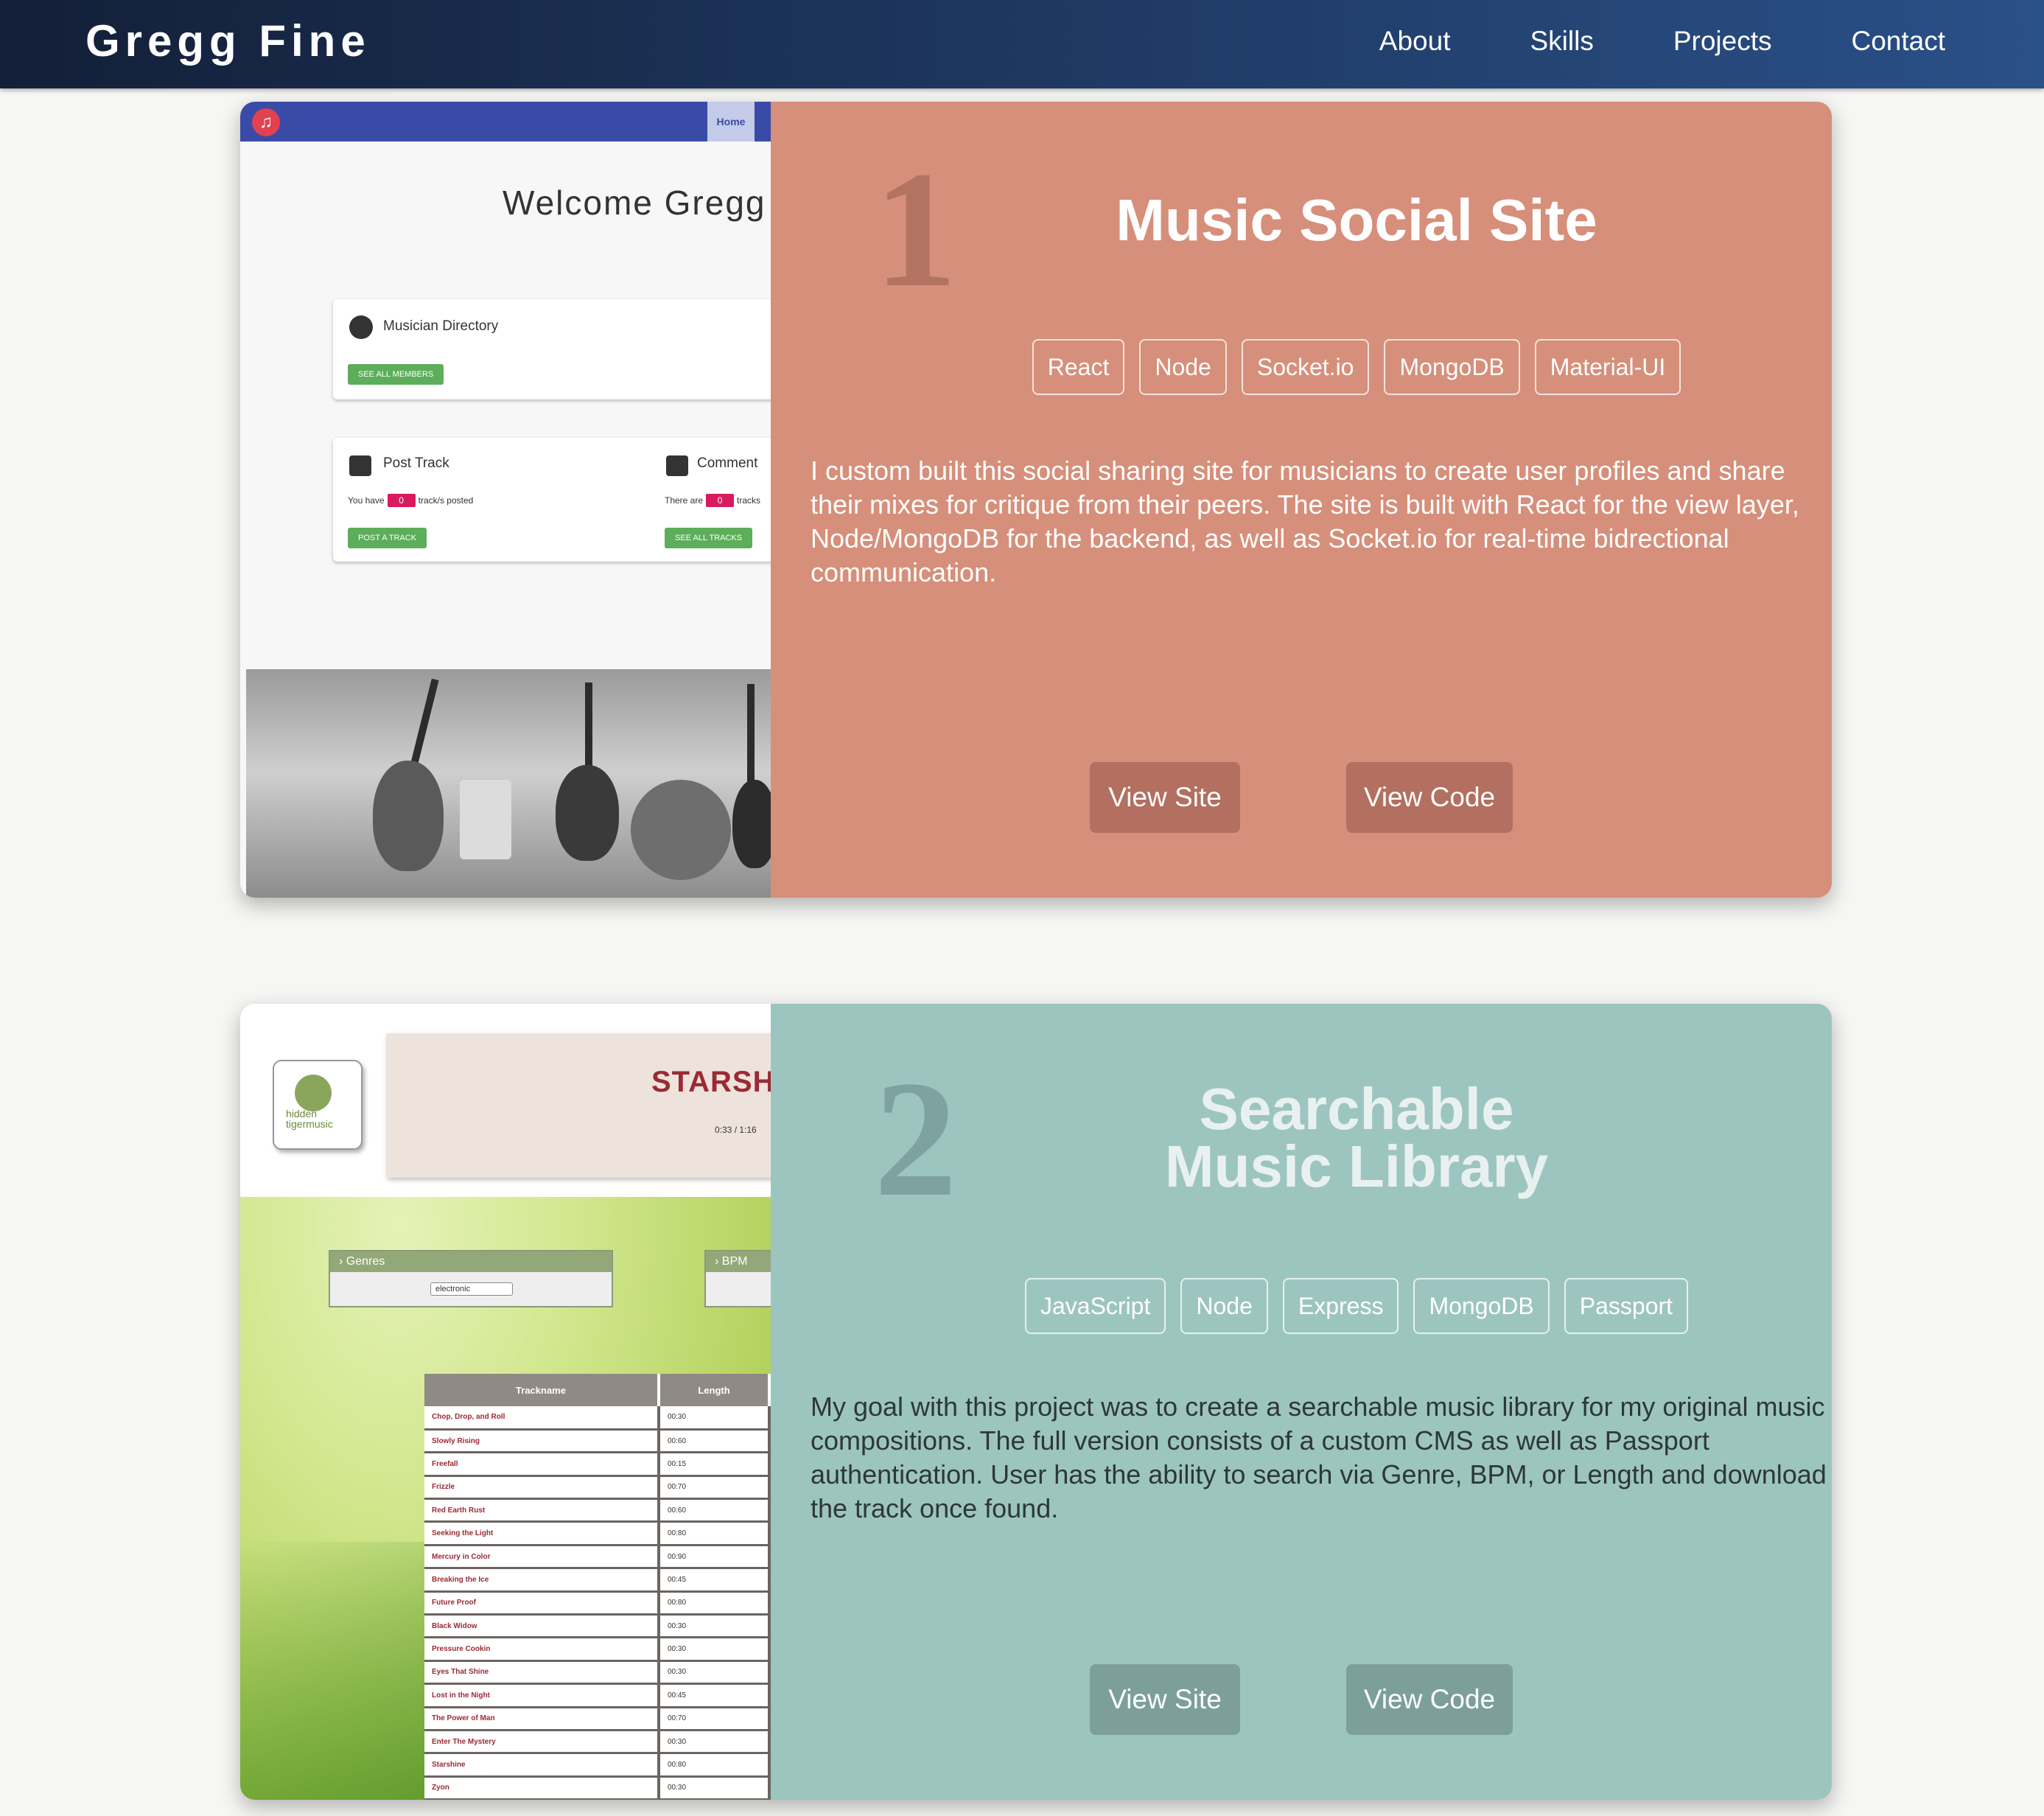  I want to click on tech-tag: Socket.io, so click(1305, 367).